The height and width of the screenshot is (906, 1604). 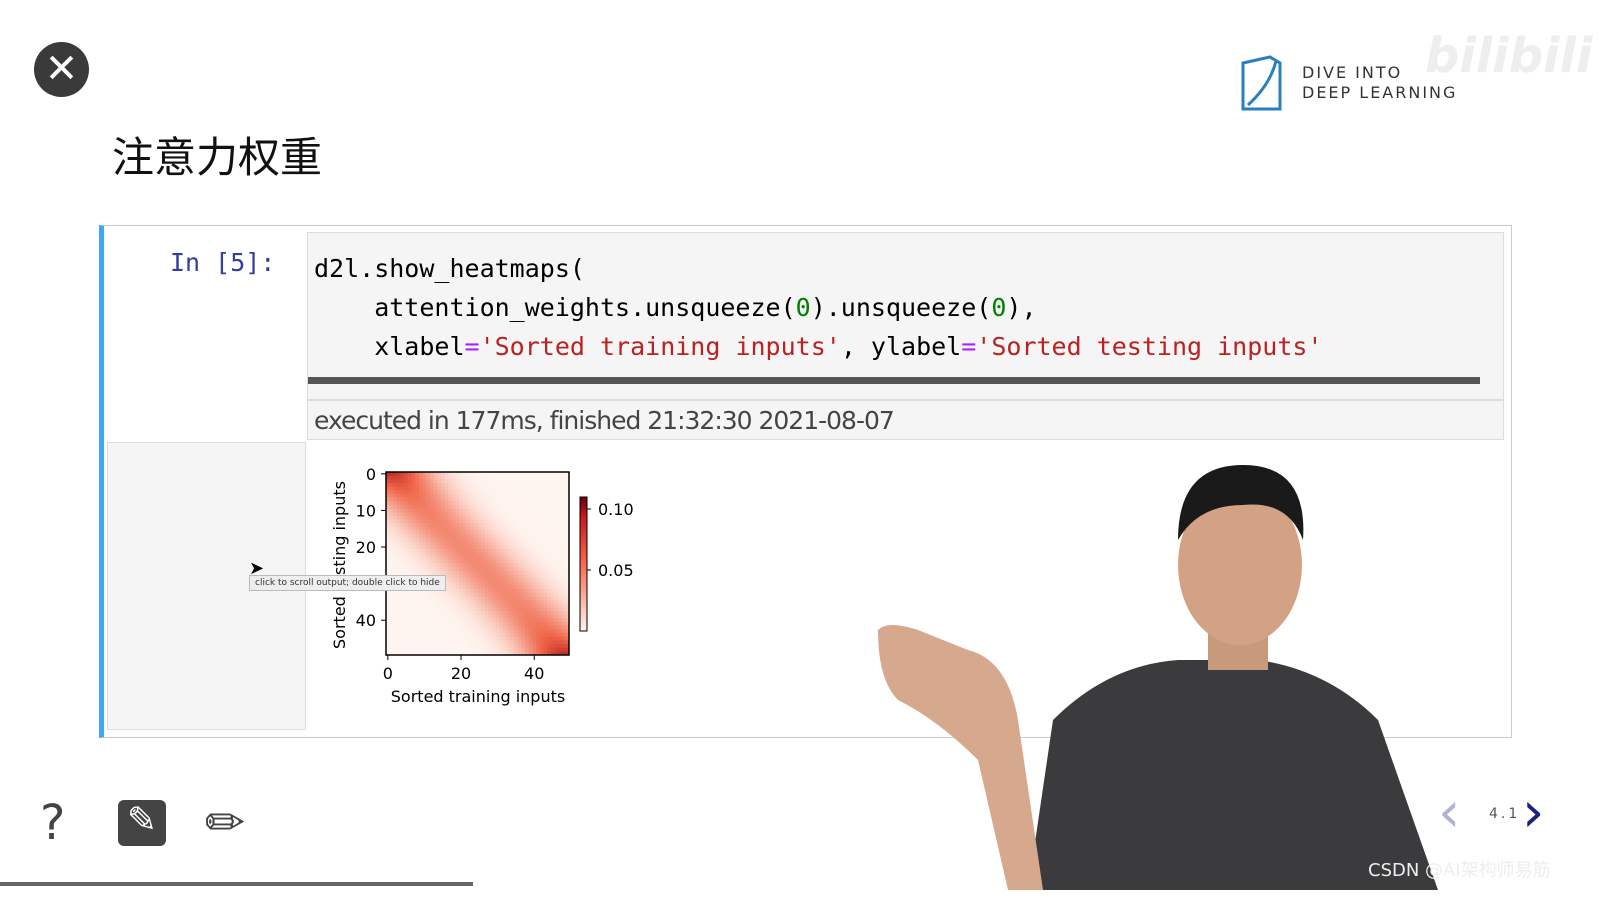 I want to click on d2l-logo: DIVE INTO DEEP LEARNING, so click(x=1348, y=83).